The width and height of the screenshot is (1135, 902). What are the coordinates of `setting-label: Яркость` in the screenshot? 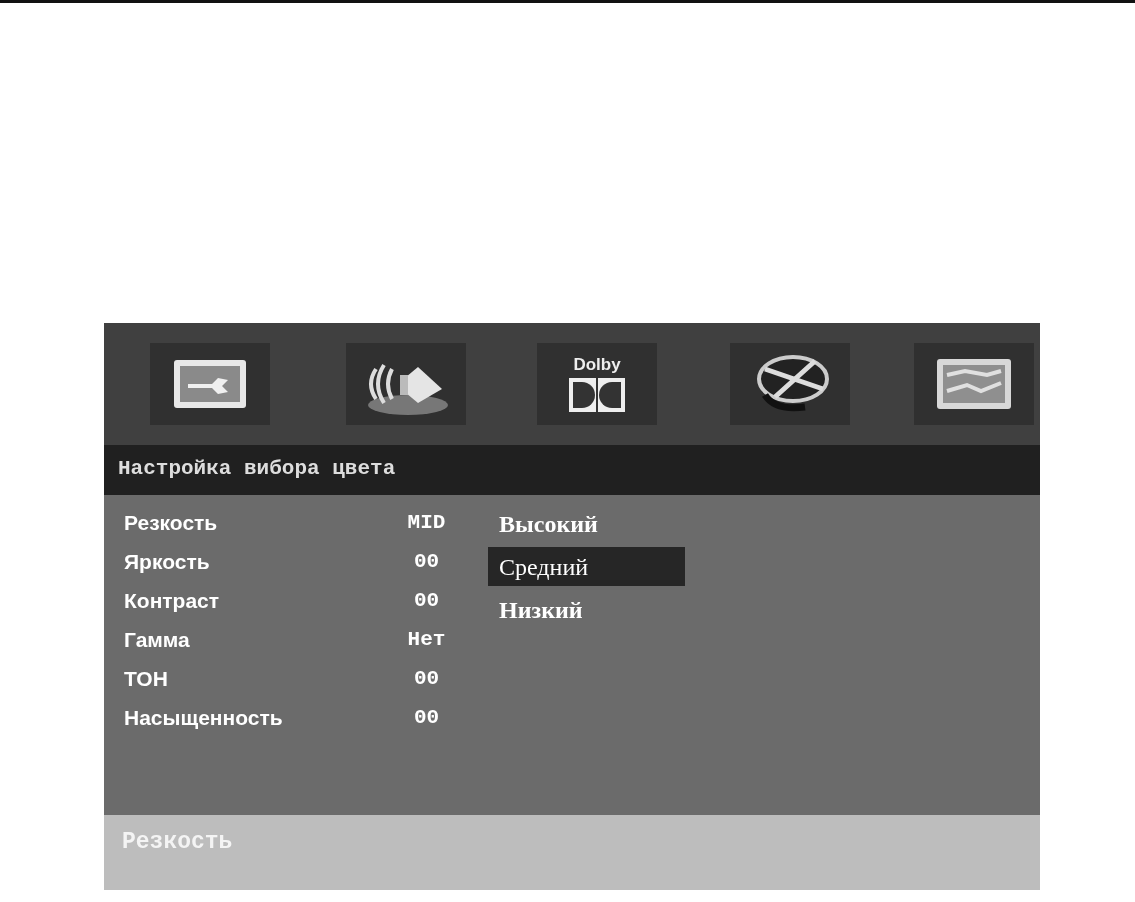 It's located at (167, 561).